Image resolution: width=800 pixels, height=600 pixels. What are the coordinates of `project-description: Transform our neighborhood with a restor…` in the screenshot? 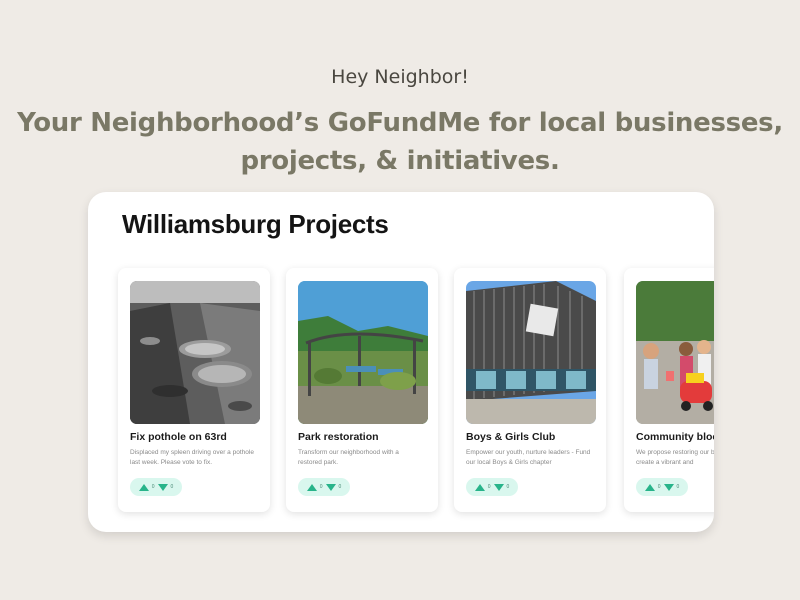 It's located at (348, 457).